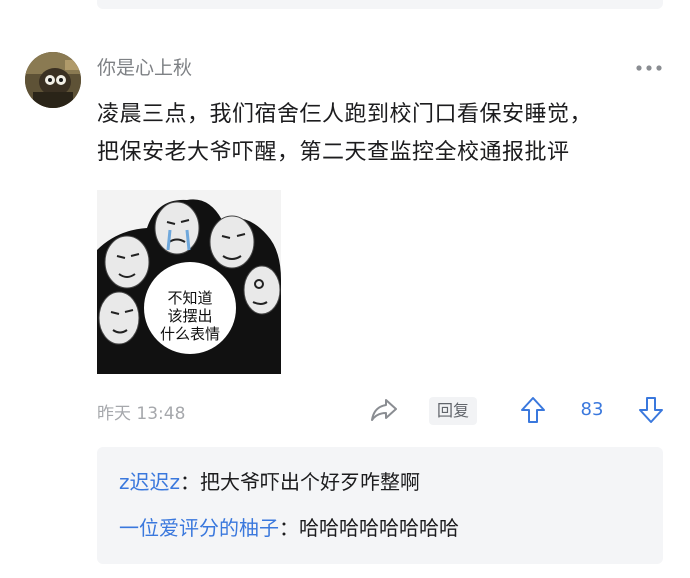 This screenshot has height=578, width=690. I want to click on more-icon, so click(649, 68).